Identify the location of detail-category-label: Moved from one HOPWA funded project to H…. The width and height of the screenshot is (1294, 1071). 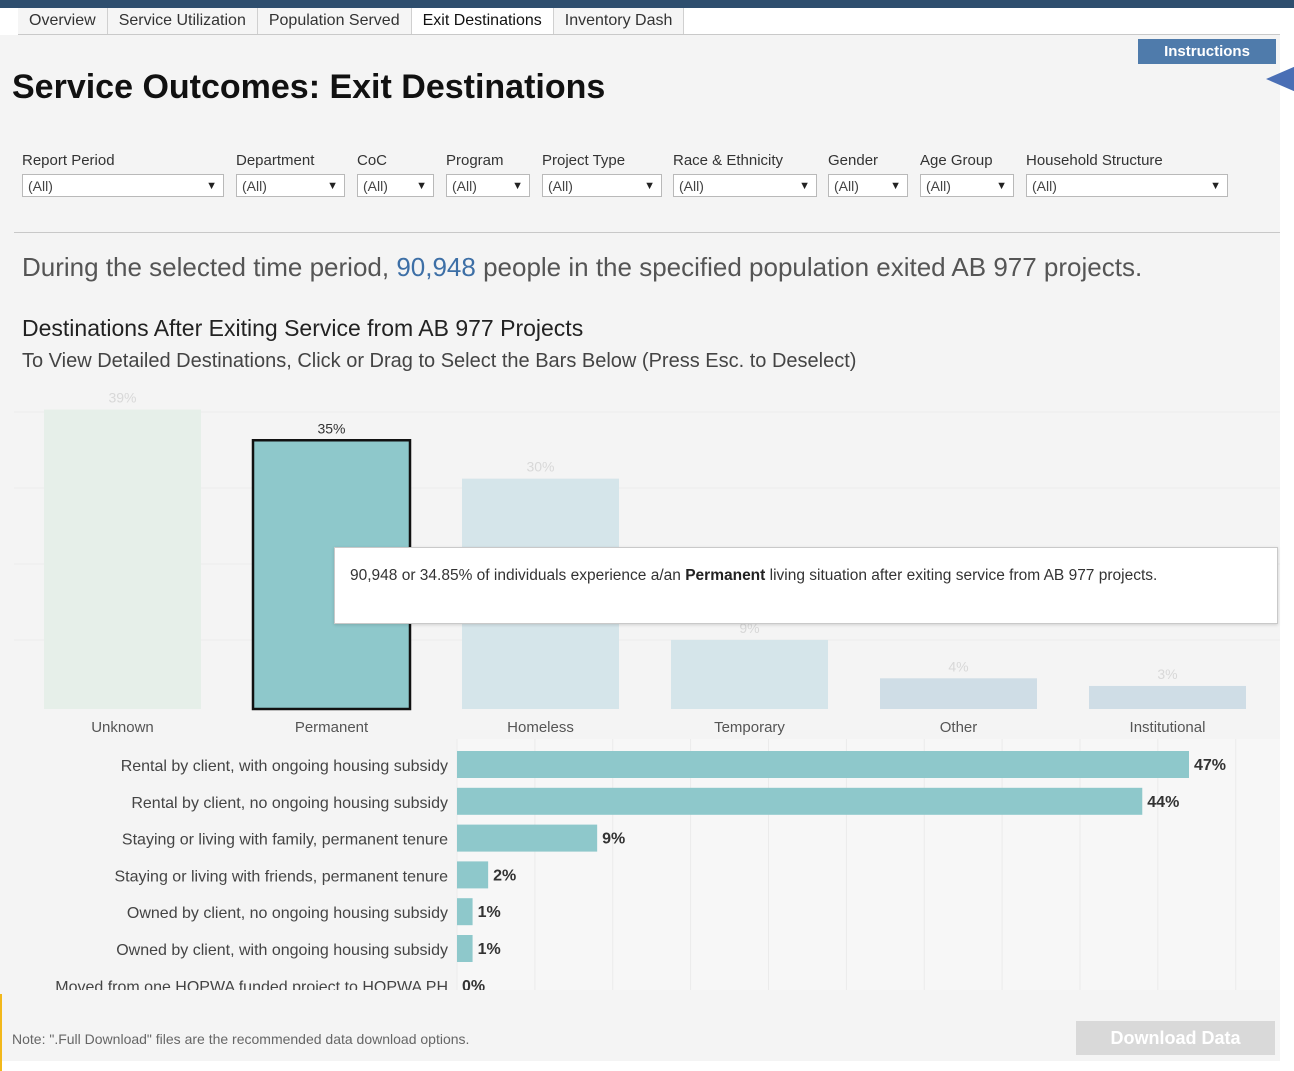
(251, 984).